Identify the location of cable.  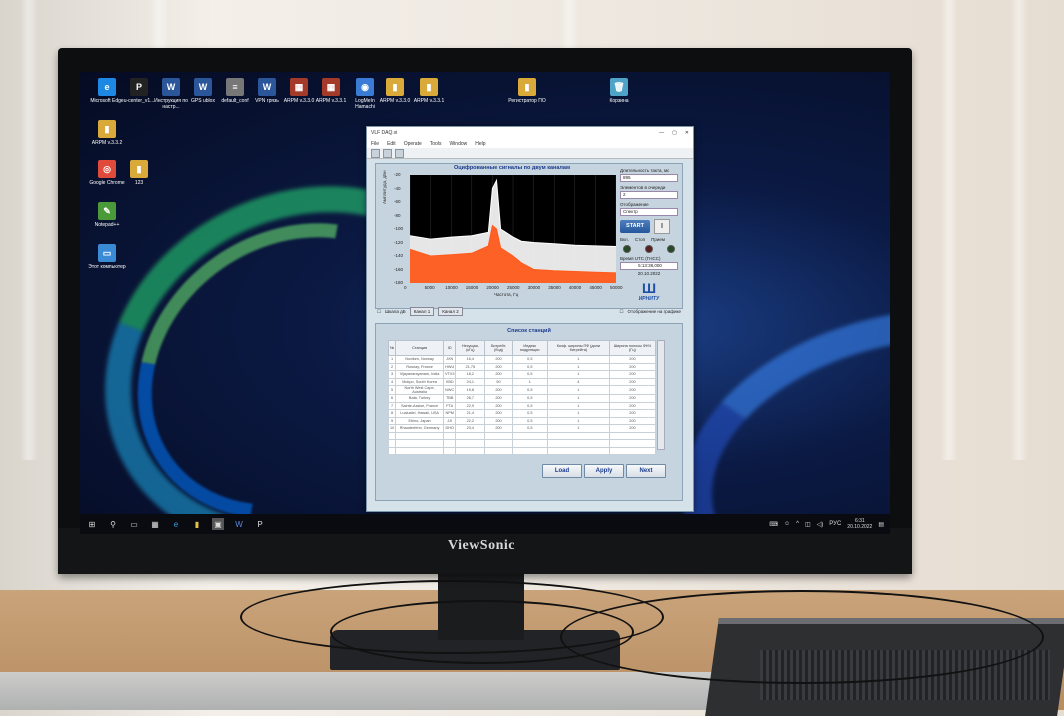
(802, 637).